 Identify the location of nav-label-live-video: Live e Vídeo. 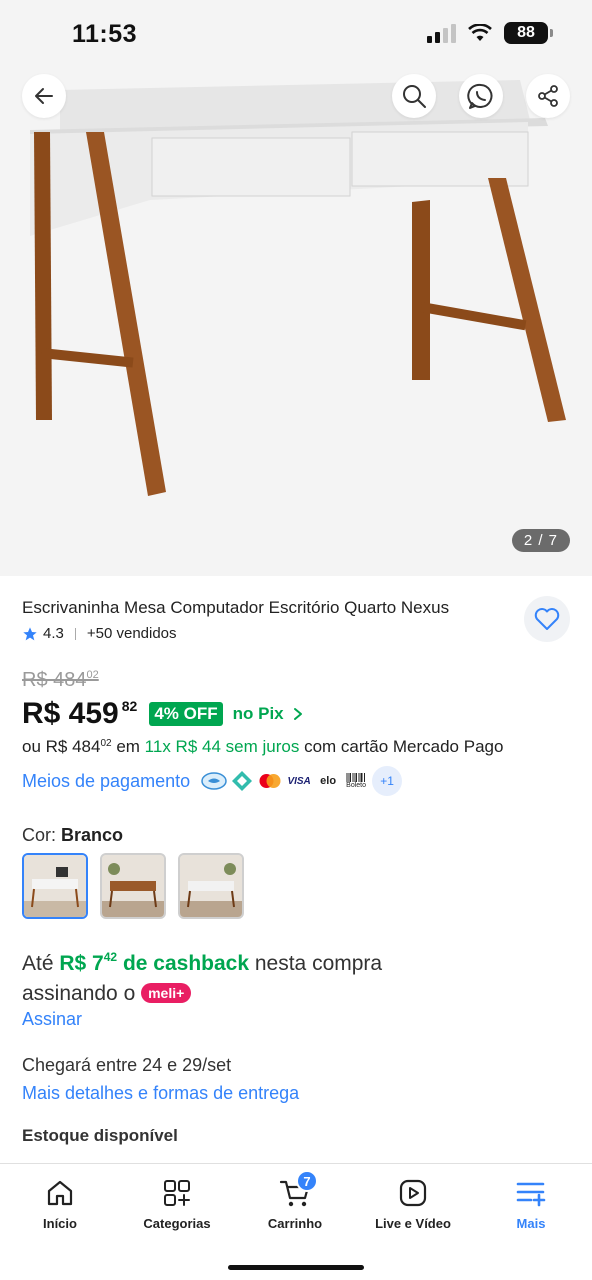
(413, 1223).